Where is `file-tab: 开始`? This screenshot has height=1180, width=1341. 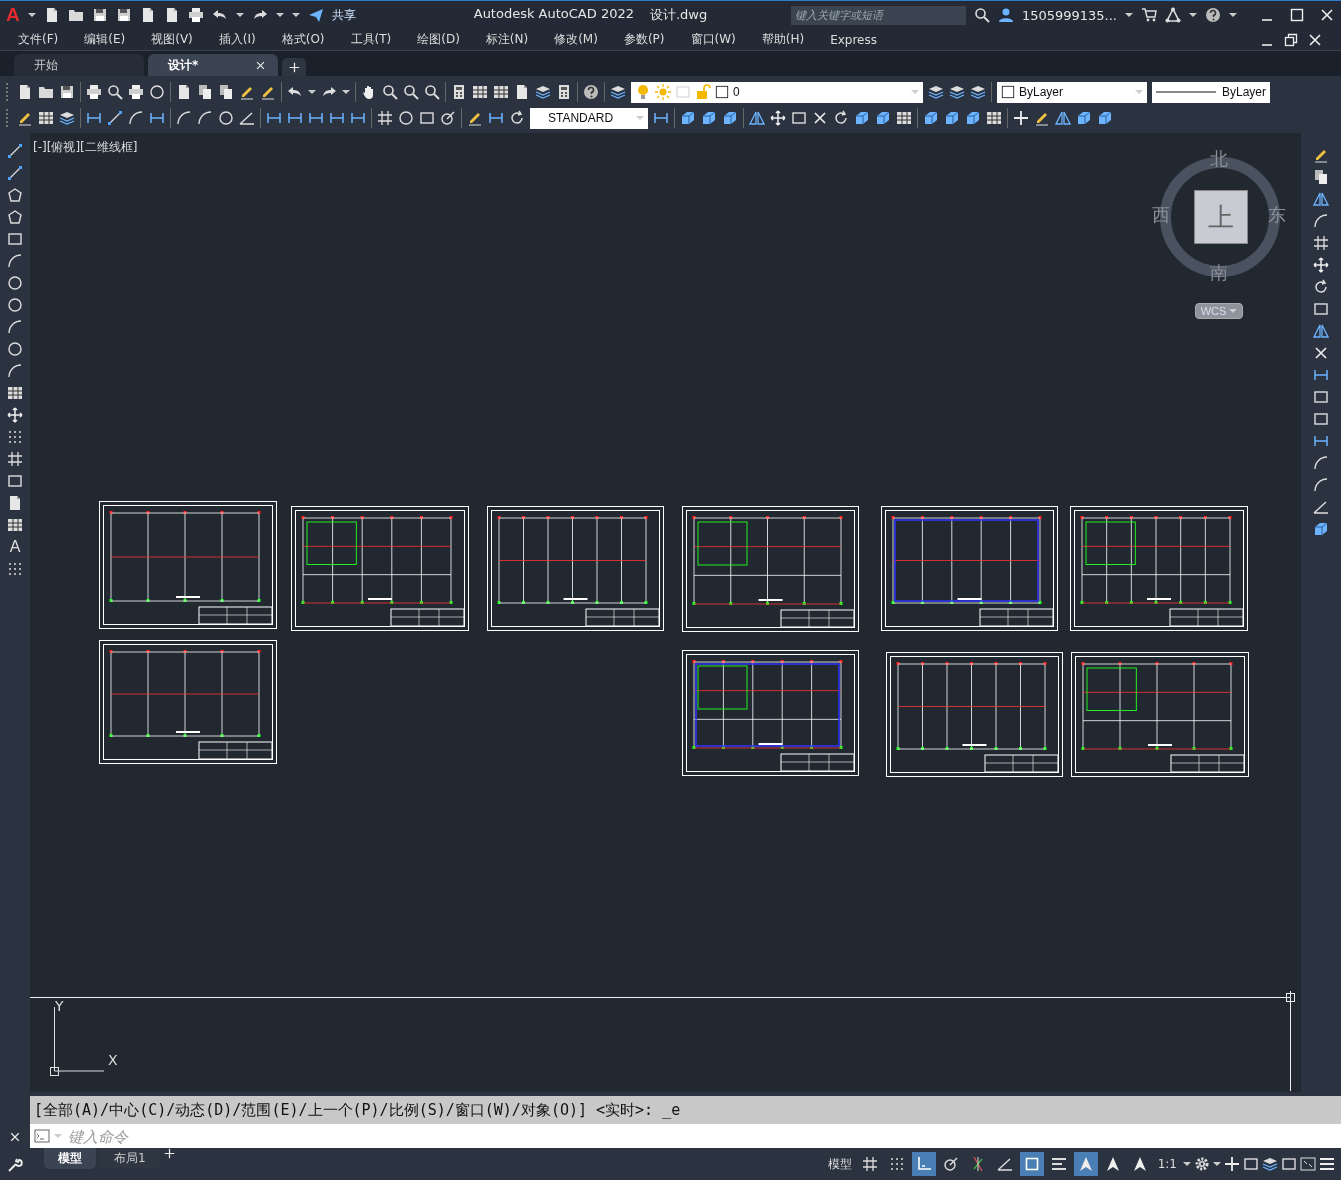
file-tab: 开始 is located at coordinates (79, 65).